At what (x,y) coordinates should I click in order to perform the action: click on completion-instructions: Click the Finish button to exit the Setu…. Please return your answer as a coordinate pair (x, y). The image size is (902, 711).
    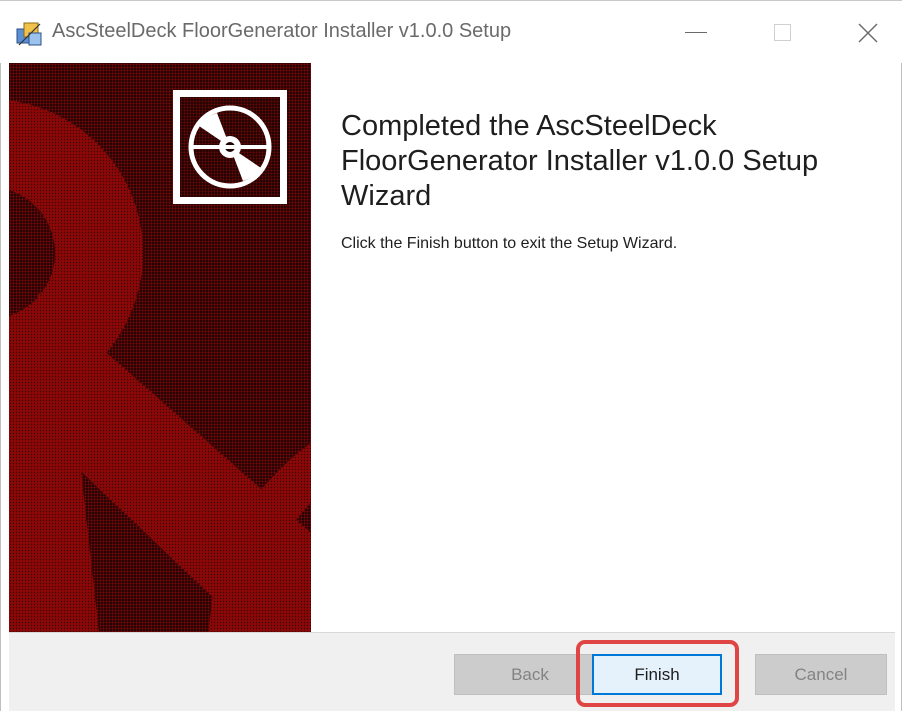
    Looking at the image, I should click on (509, 243).